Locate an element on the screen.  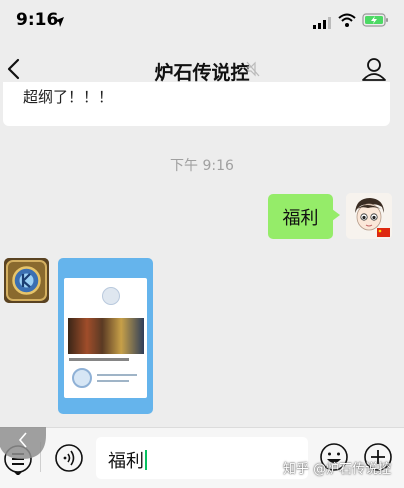
message-input-value: 福利 is located at coordinates (126, 461).